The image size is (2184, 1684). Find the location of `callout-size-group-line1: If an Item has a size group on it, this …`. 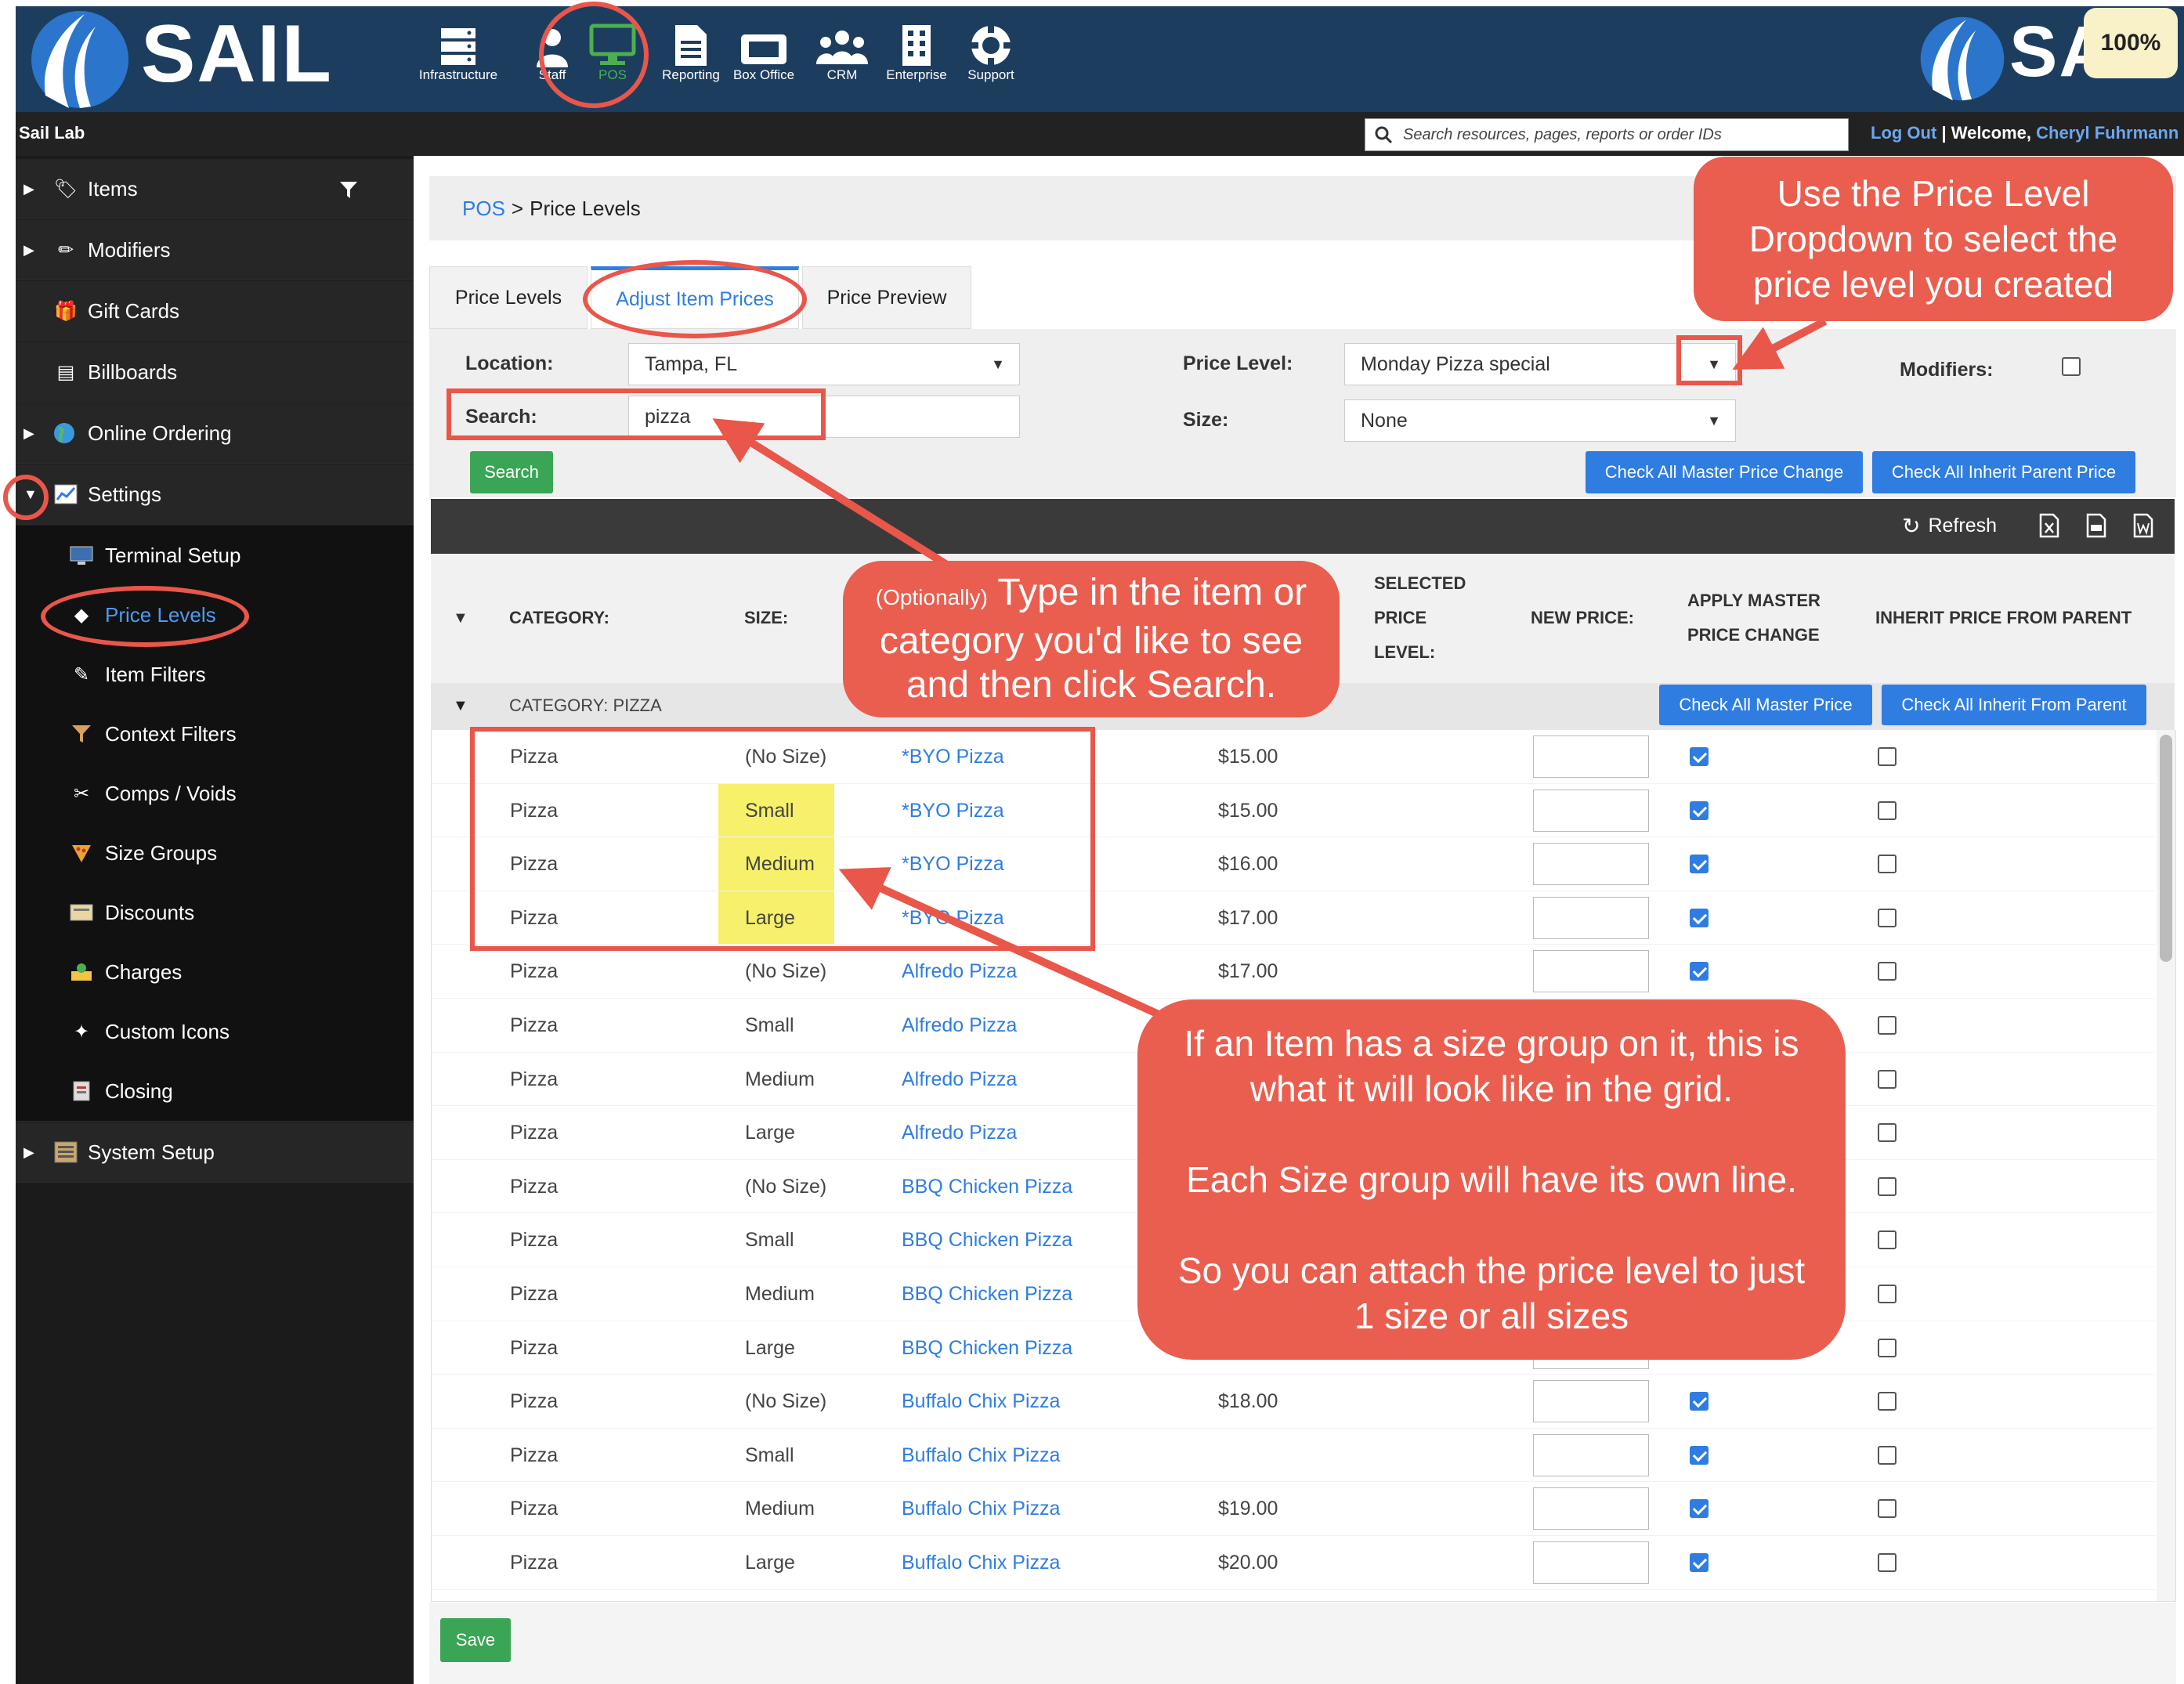

callout-size-group-line1: If an Item has a size group on it, this … is located at coordinates (1491, 1066).